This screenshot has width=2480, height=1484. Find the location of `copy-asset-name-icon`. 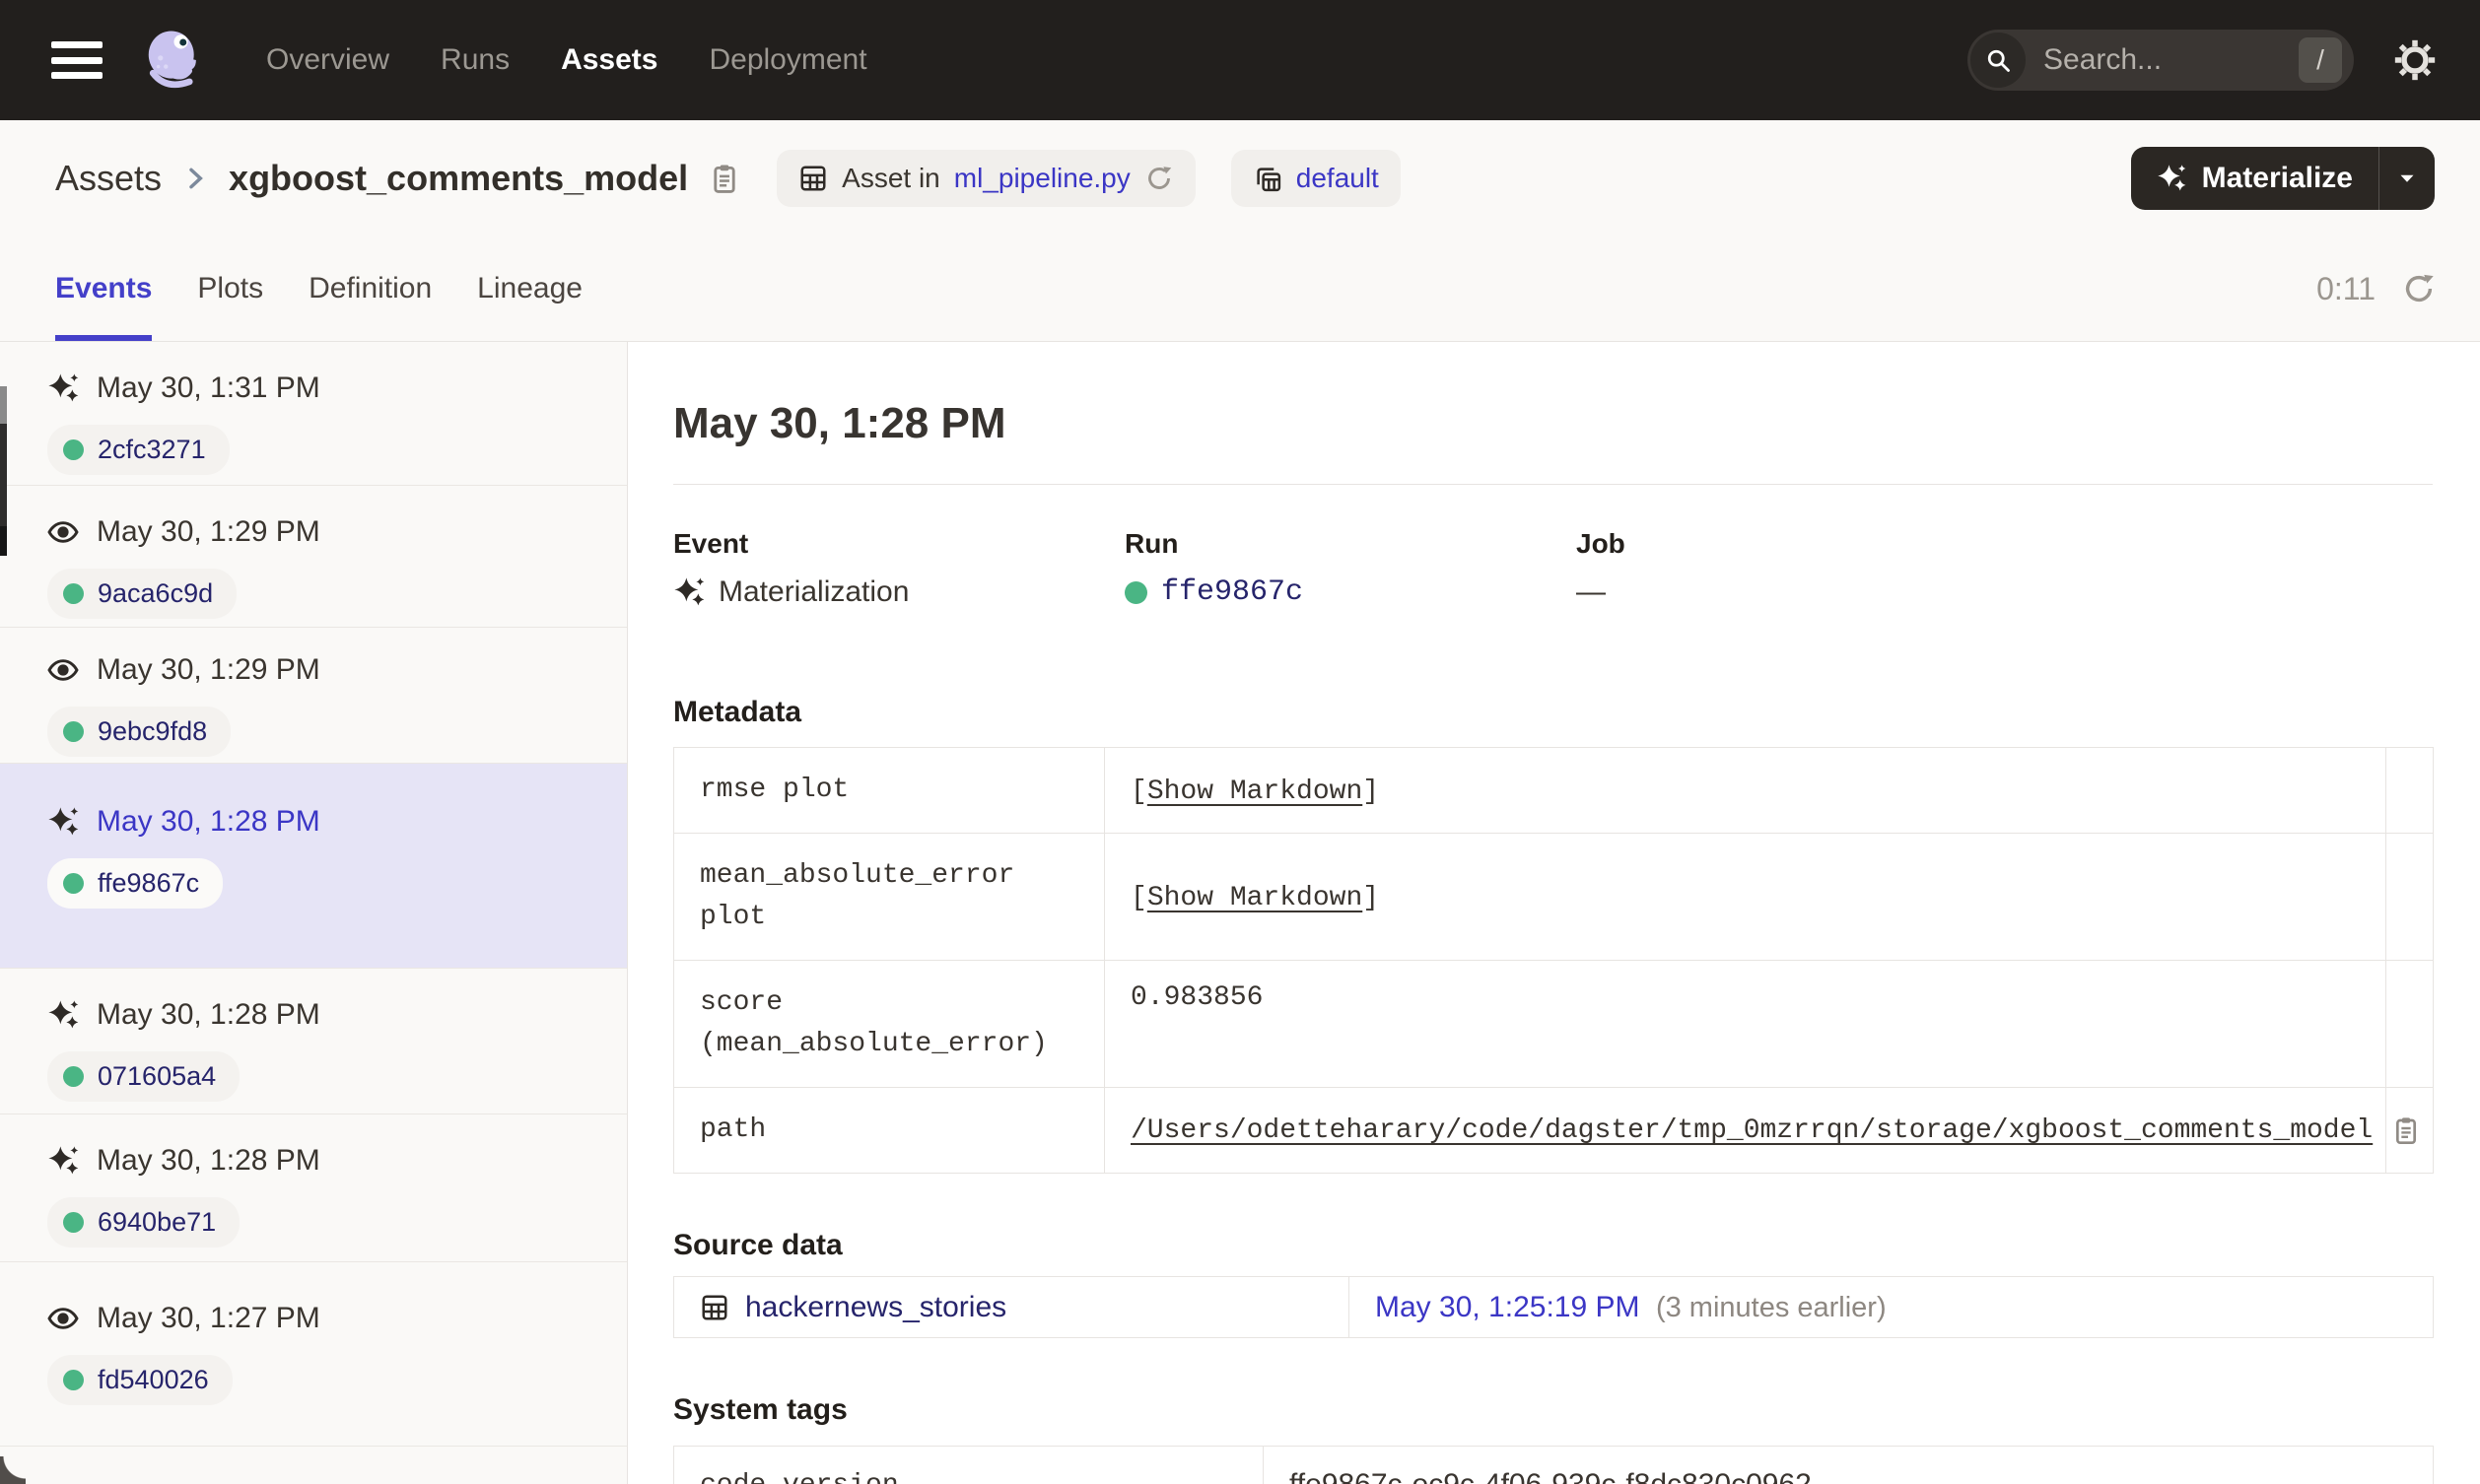

copy-asset-name-icon is located at coordinates (724, 178).